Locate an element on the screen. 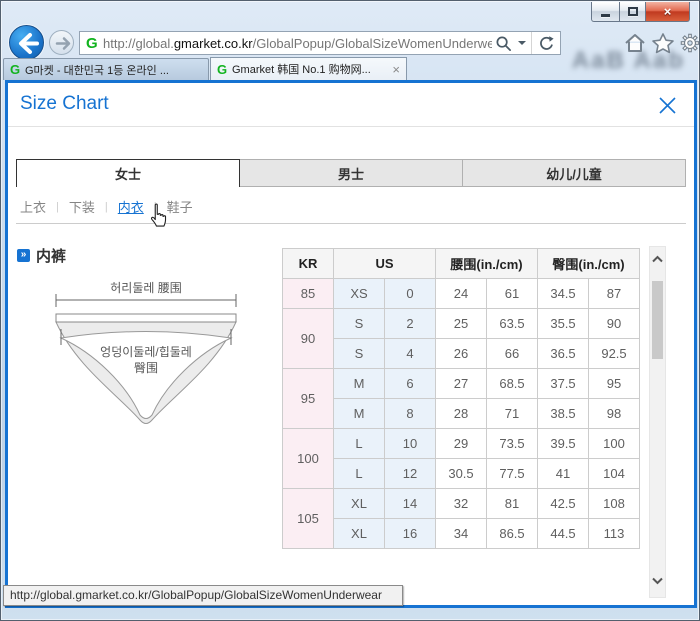 The height and width of the screenshot is (621, 700). tab-women: 女士 is located at coordinates (128, 173).